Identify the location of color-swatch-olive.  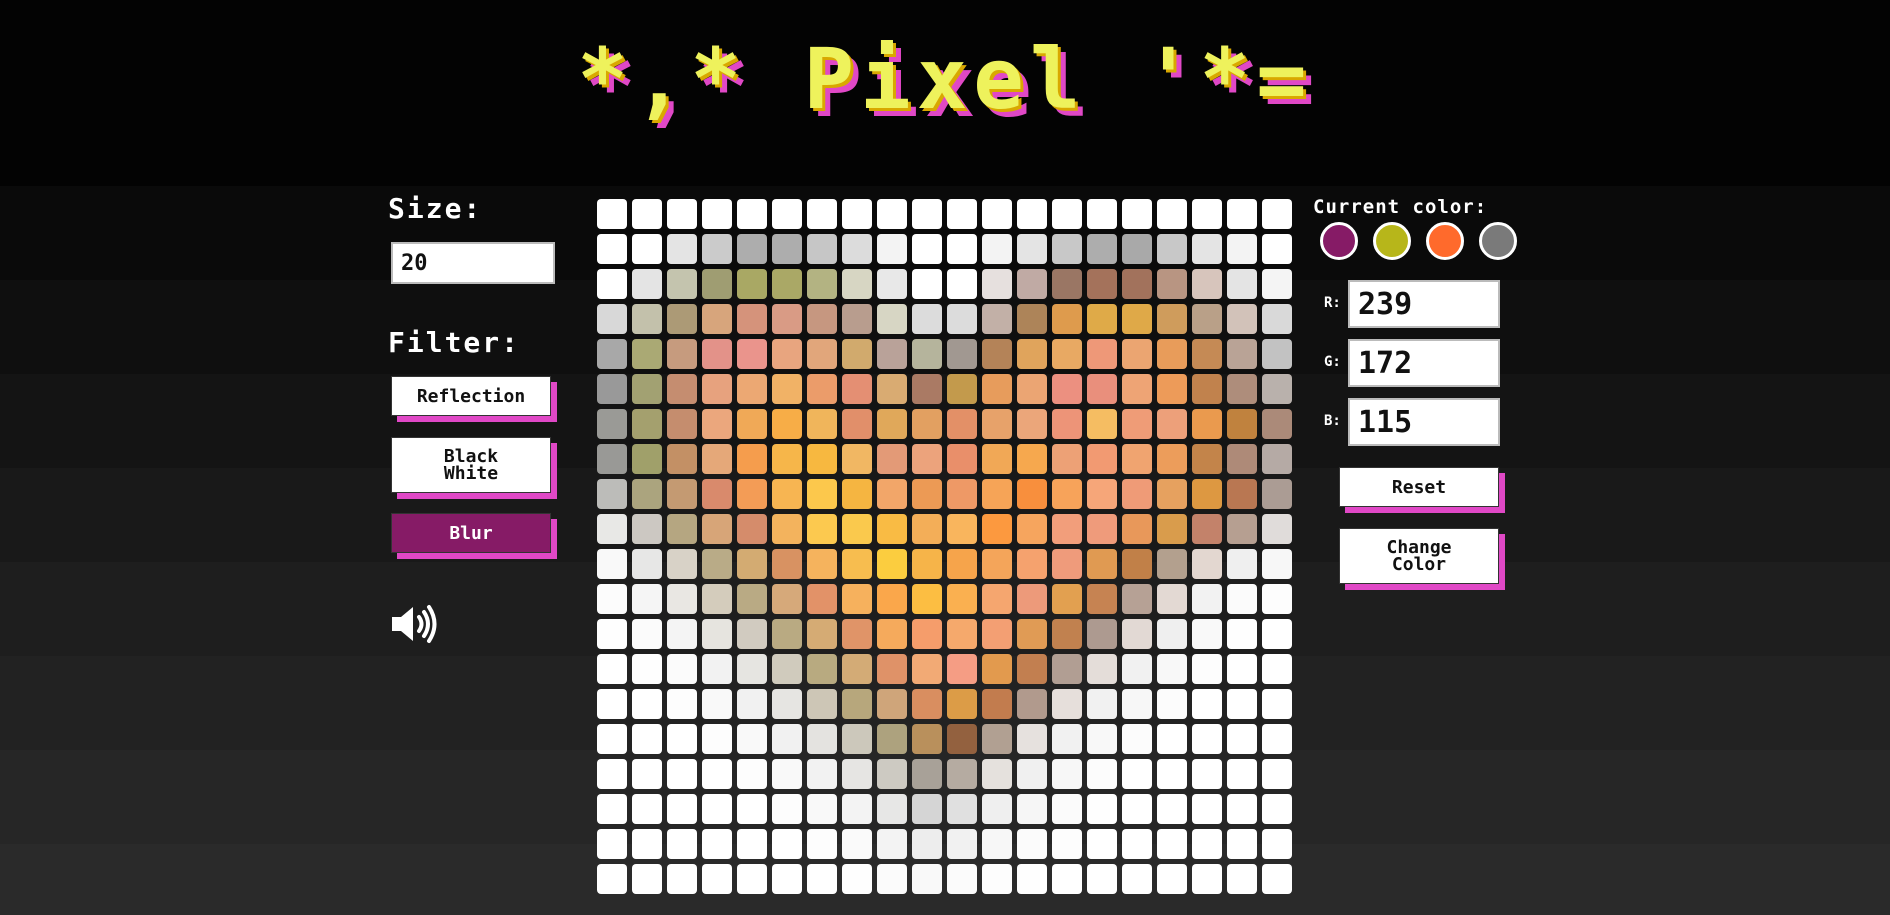
(1392, 241).